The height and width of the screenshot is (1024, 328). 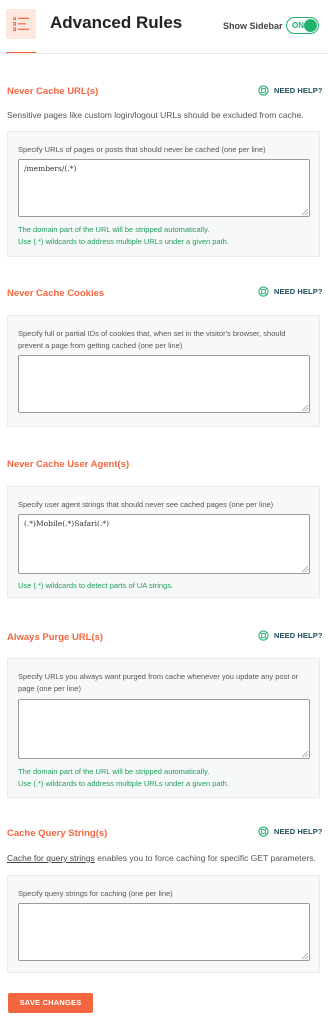 I want to click on page-header: Advanced Rules Show Sidebar ON, so click(x=164, y=27).